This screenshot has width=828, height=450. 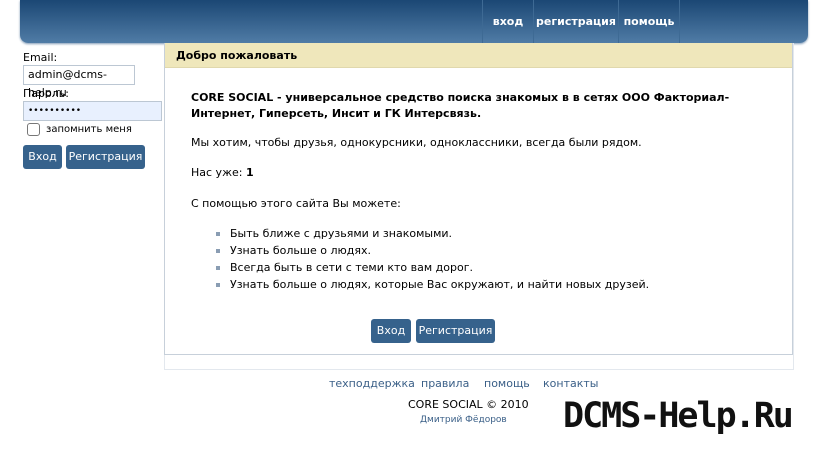 I want to click on author-link: Дмитрий Фёдоров, so click(x=463, y=420).